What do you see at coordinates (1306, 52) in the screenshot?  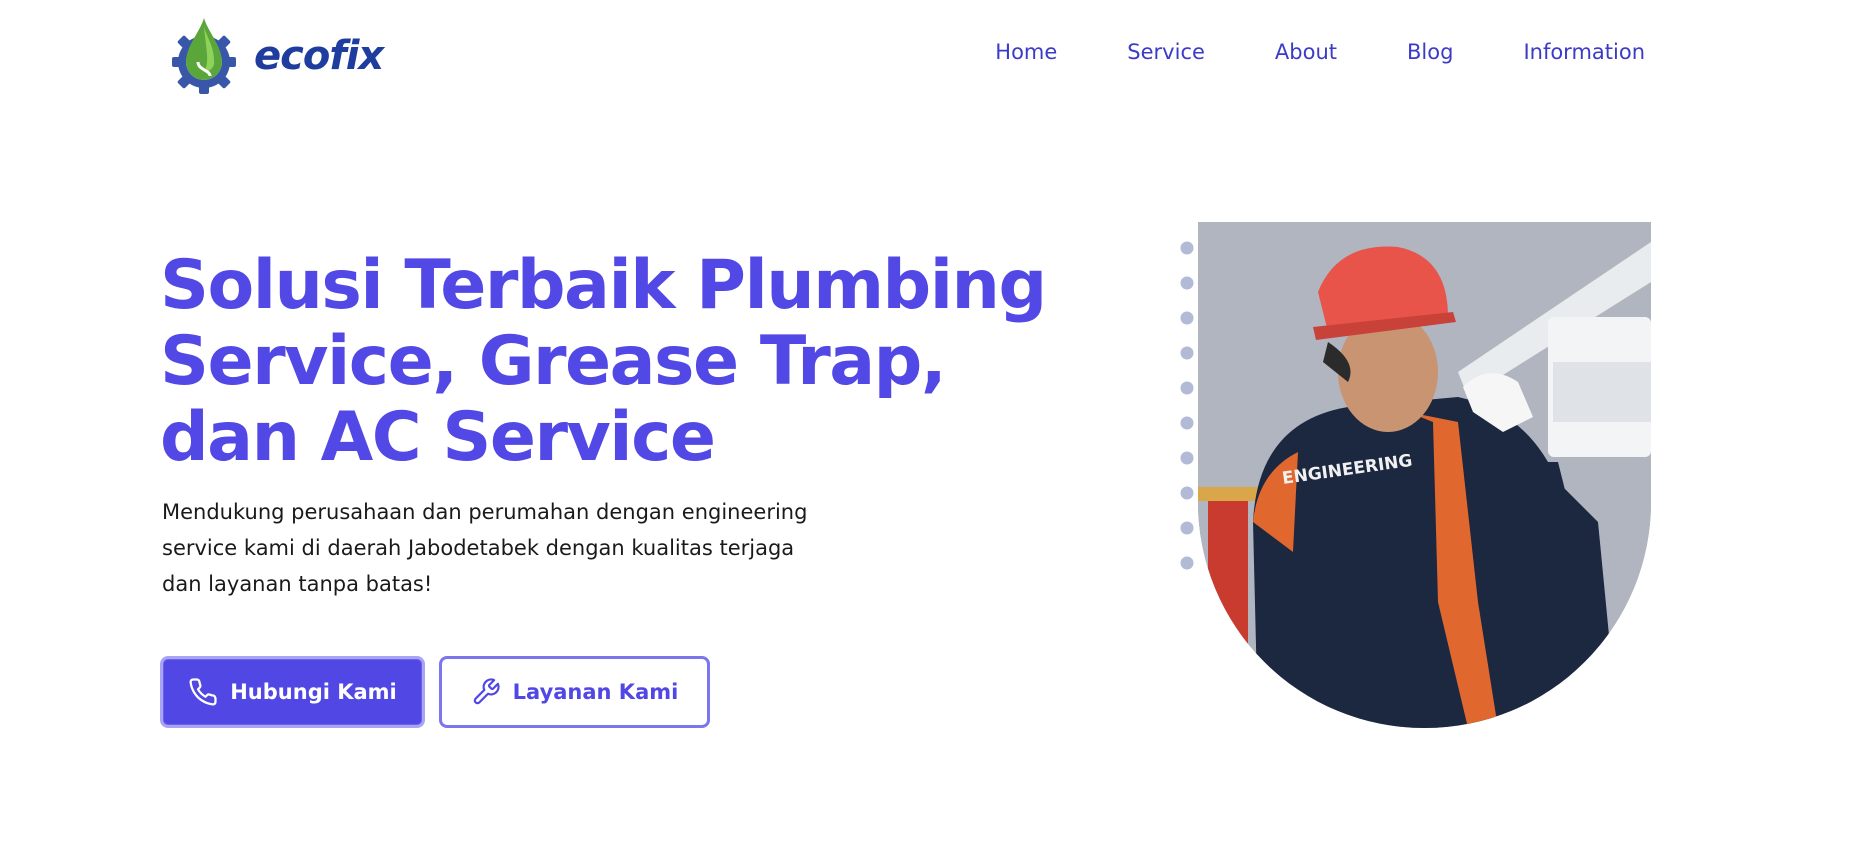 I see `nav-about: About` at bounding box center [1306, 52].